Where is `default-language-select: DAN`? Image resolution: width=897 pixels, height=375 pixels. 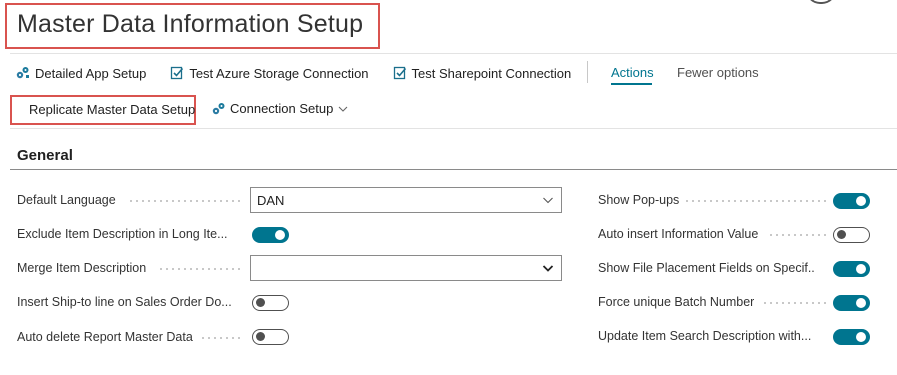 default-language-select: DAN is located at coordinates (406, 200).